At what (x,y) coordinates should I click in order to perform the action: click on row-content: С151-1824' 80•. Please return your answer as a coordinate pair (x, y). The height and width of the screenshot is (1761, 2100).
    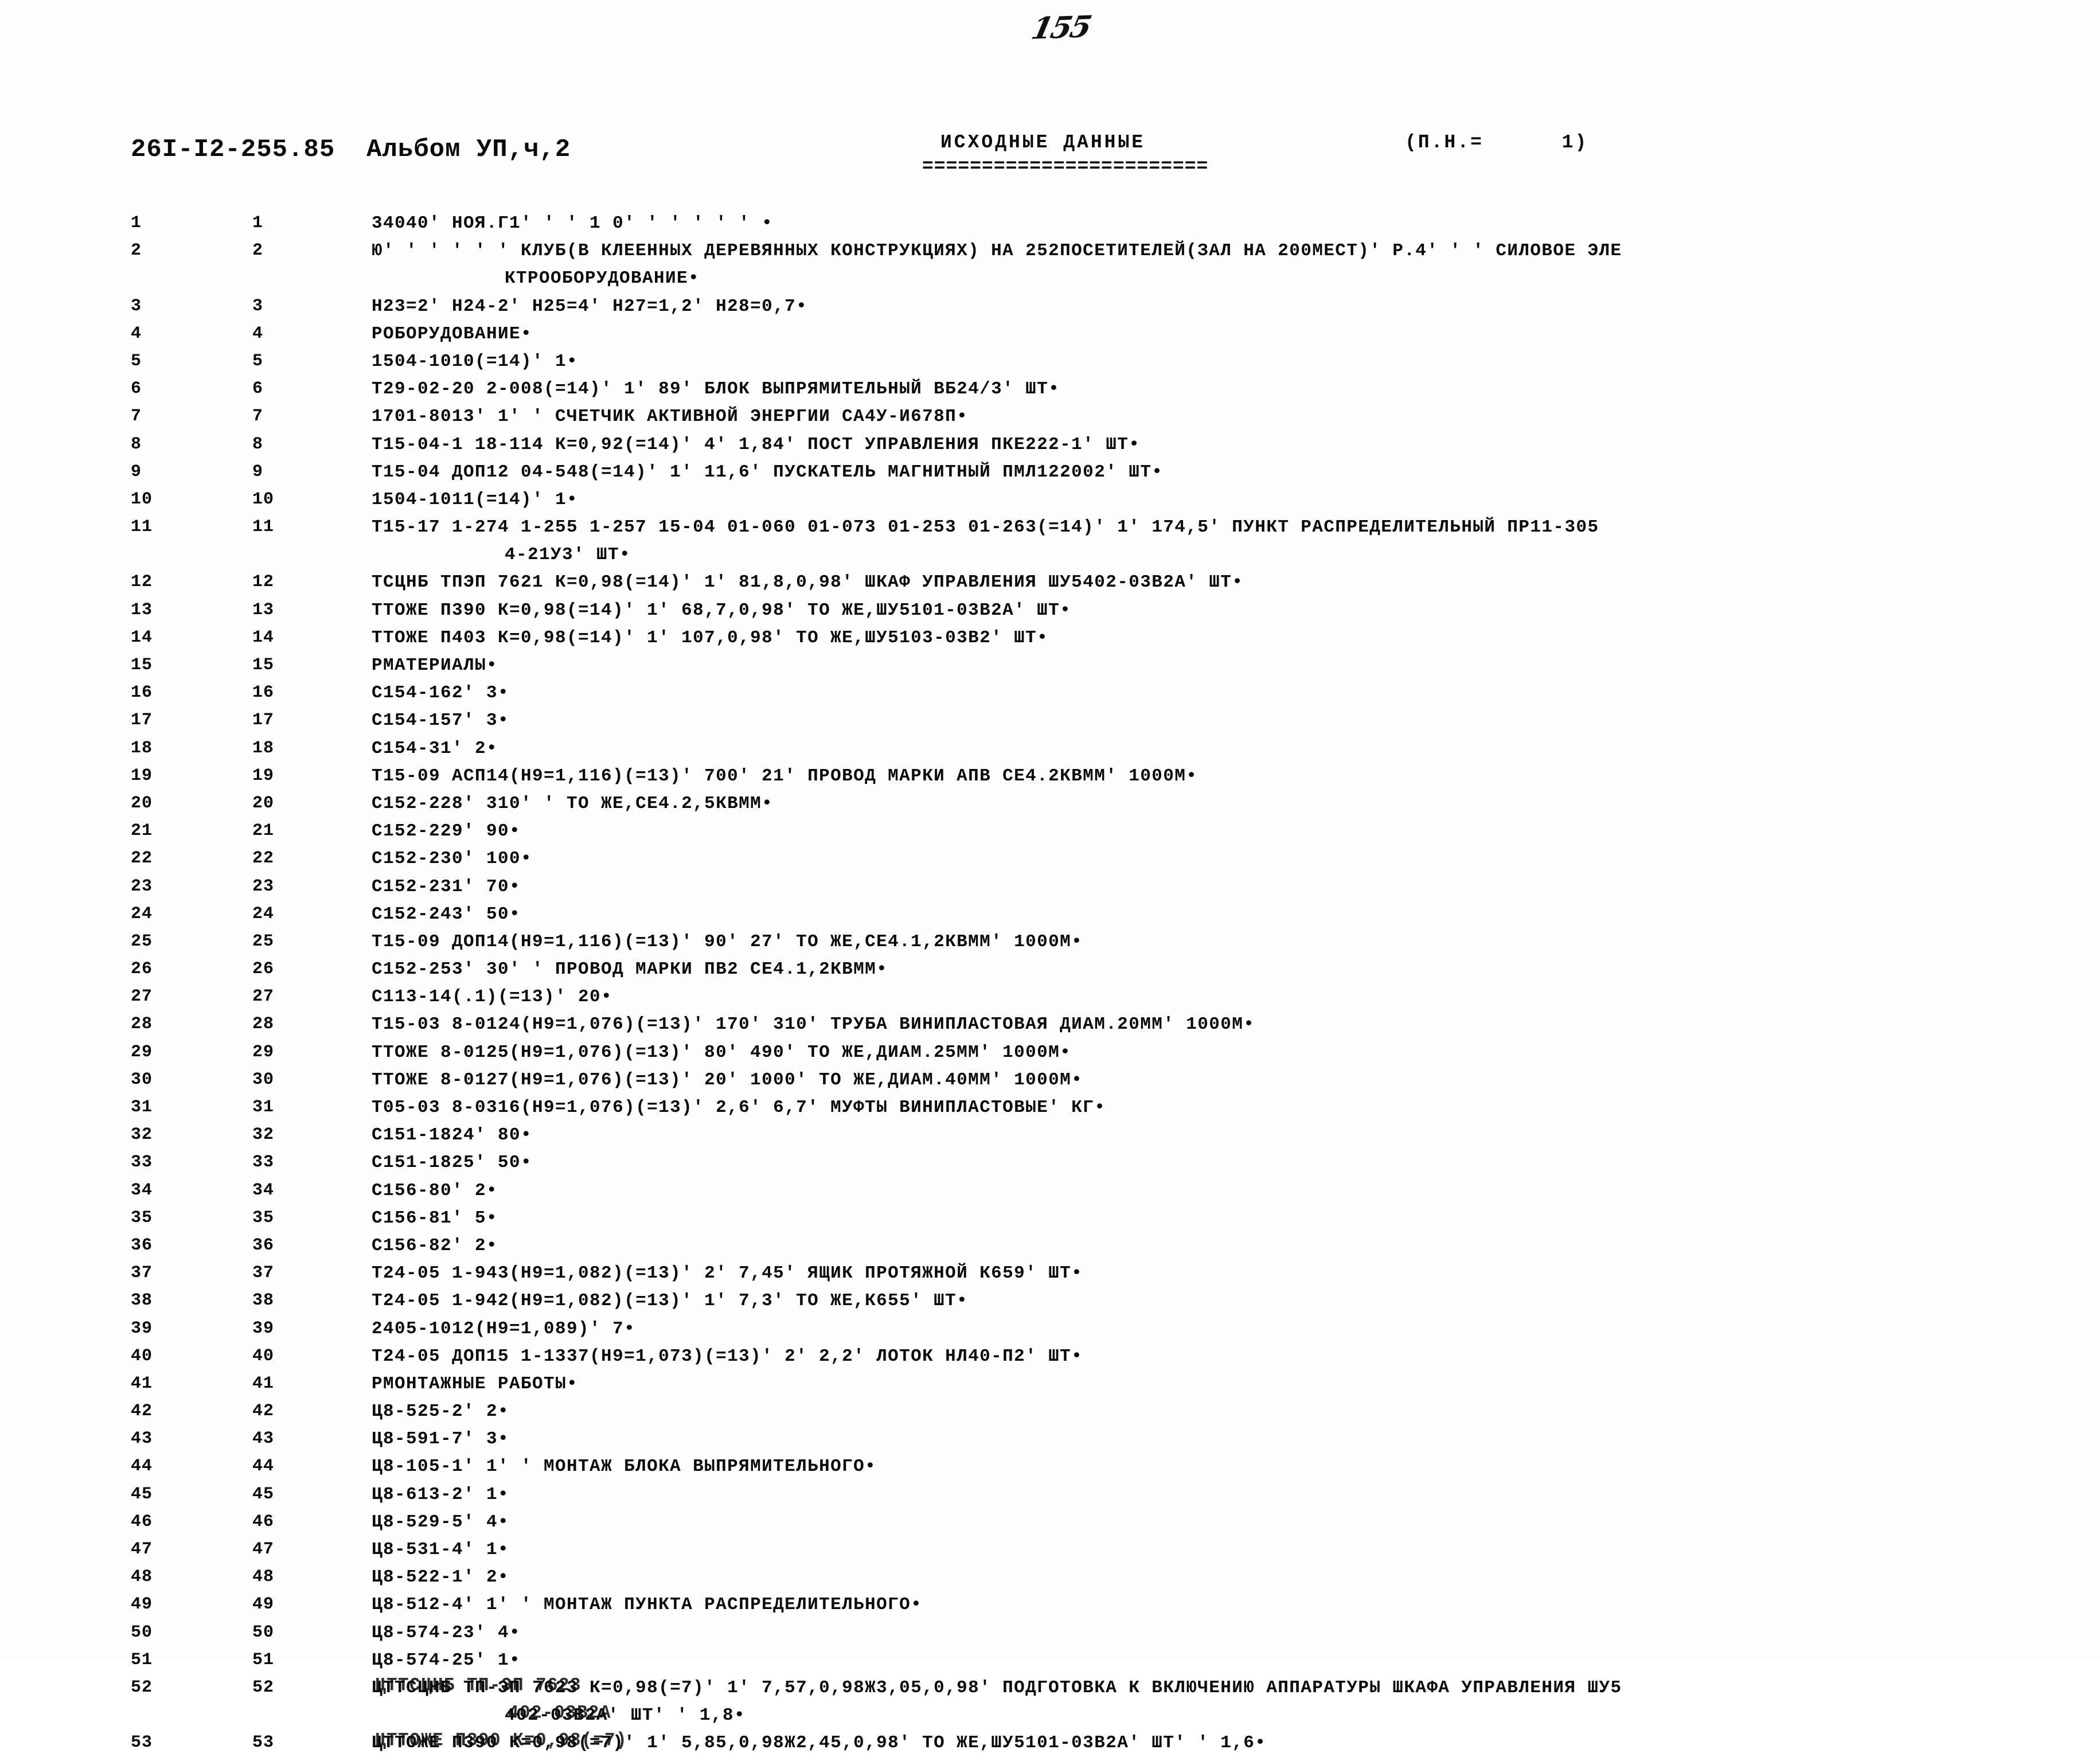
    Looking at the image, I should click on (452, 1135).